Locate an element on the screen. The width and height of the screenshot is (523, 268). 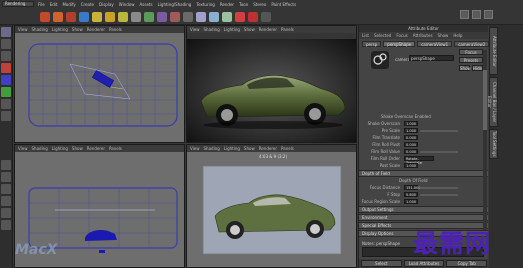
light-icon is located at coordinates (97, 17).